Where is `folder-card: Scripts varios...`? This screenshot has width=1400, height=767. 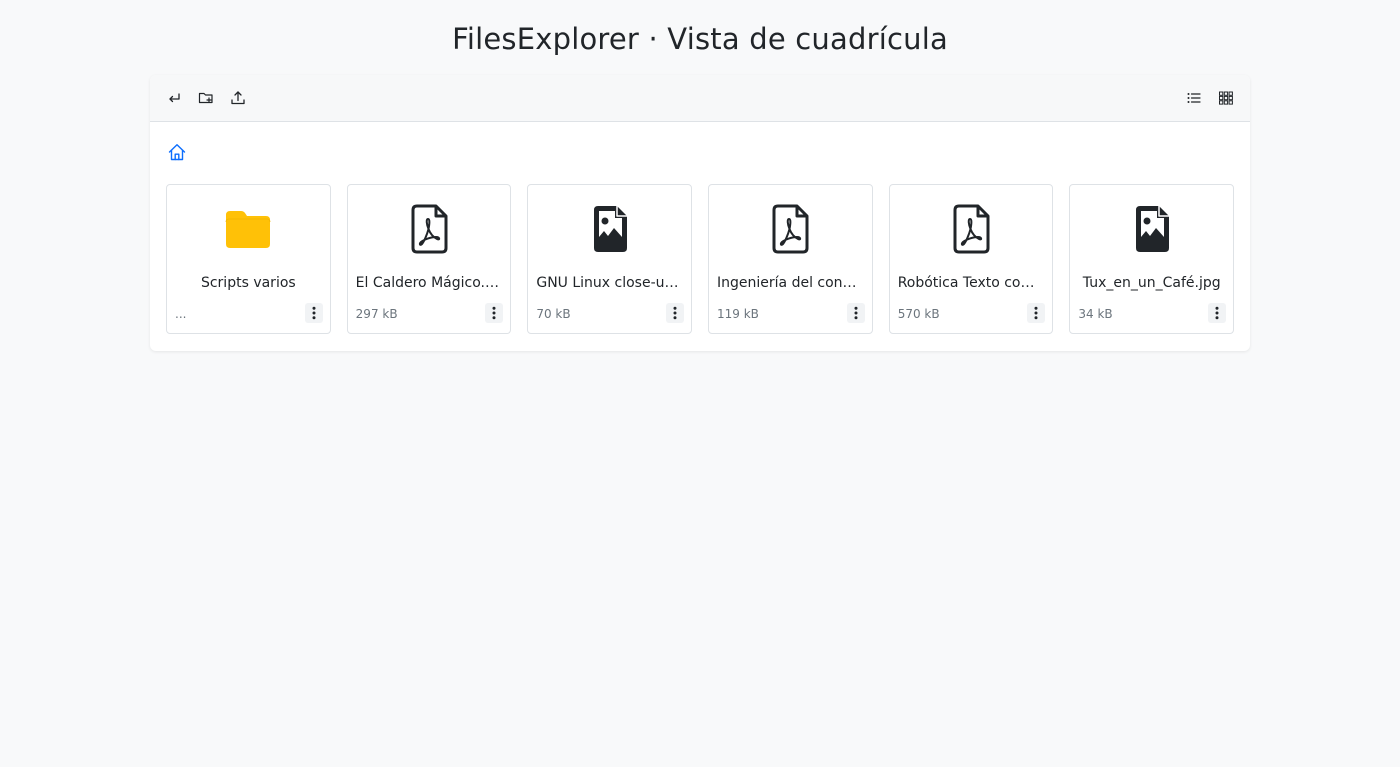 folder-card: Scripts varios... is located at coordinates (248, 259).